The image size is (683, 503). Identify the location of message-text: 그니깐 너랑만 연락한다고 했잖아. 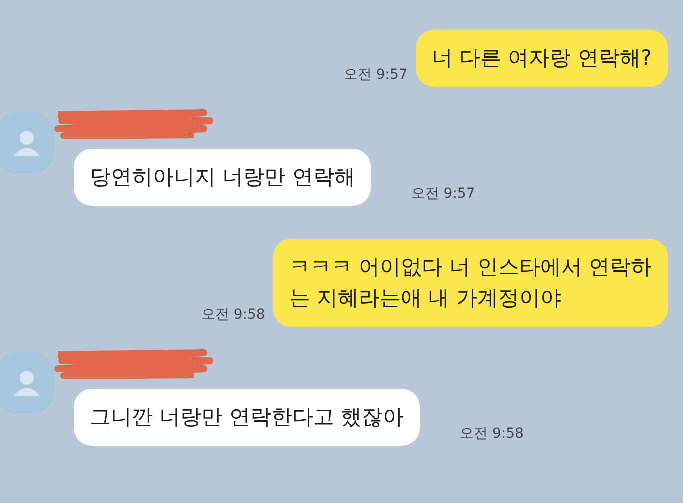
(247, 417).